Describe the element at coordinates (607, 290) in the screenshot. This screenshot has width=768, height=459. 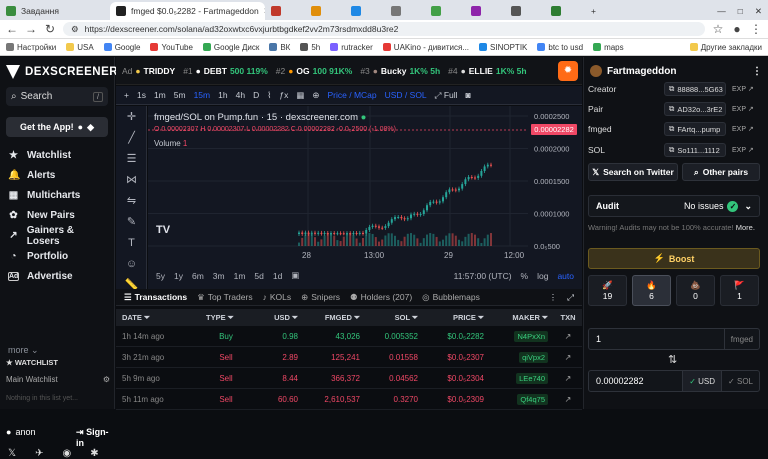
I see `reaction-rocket: 🚀 19` at that location.